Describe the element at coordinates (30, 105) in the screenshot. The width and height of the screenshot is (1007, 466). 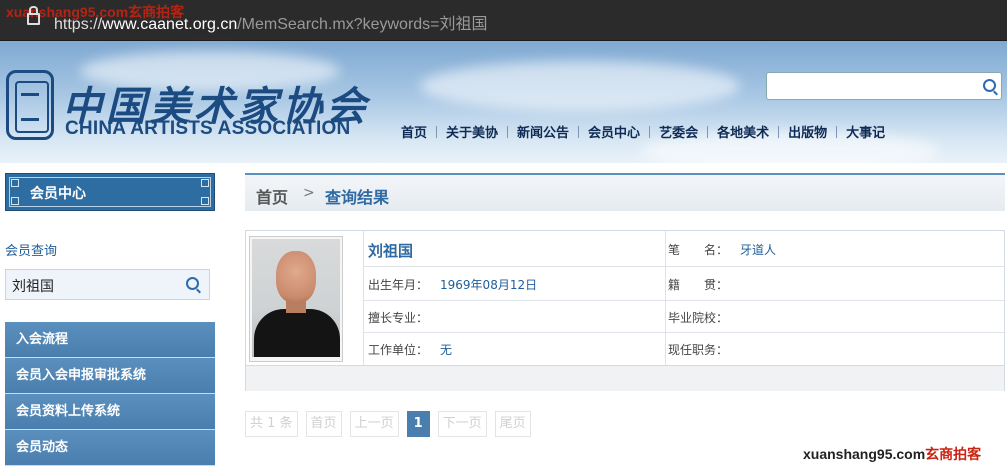
I see `association-logo-icon` at that location.